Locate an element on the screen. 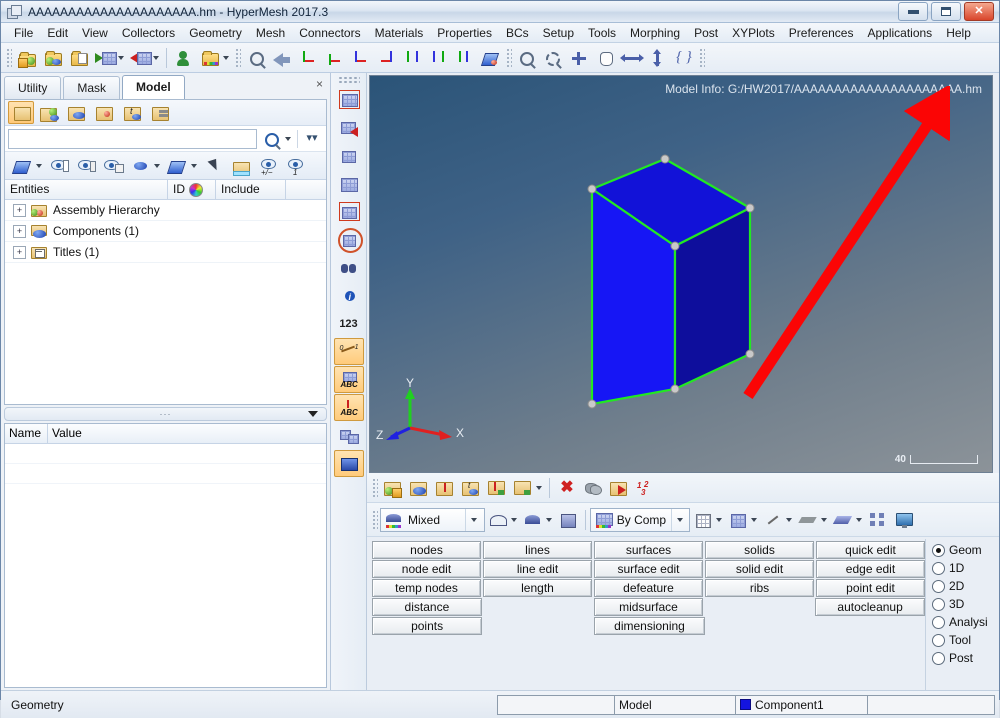 This screenshot has height=718, width=1000. shading-mode-combo: Mixed is located at coordinates (432, 519).